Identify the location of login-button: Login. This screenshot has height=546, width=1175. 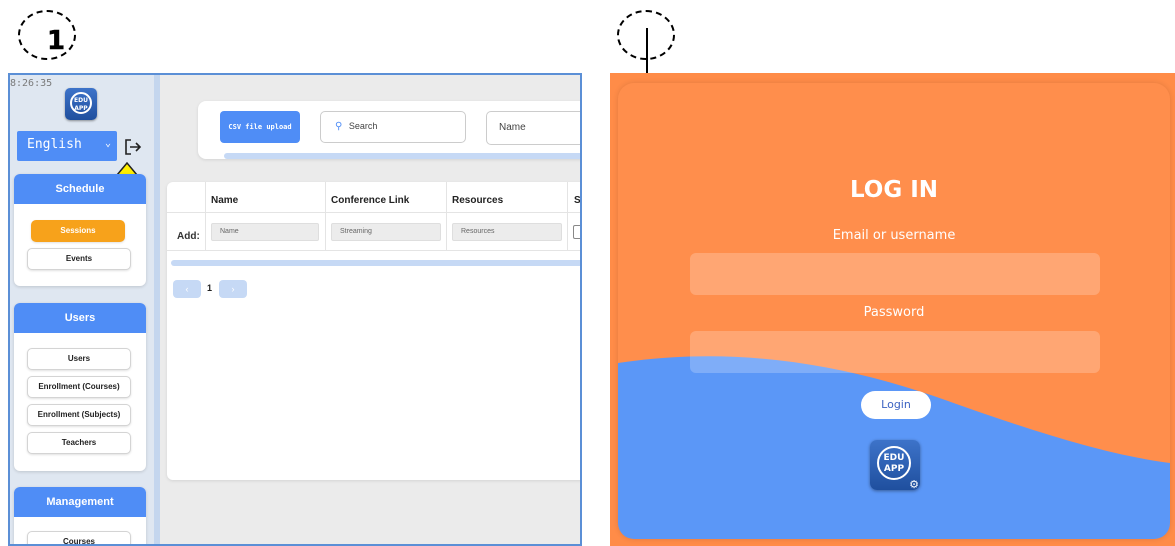
(896, 405).